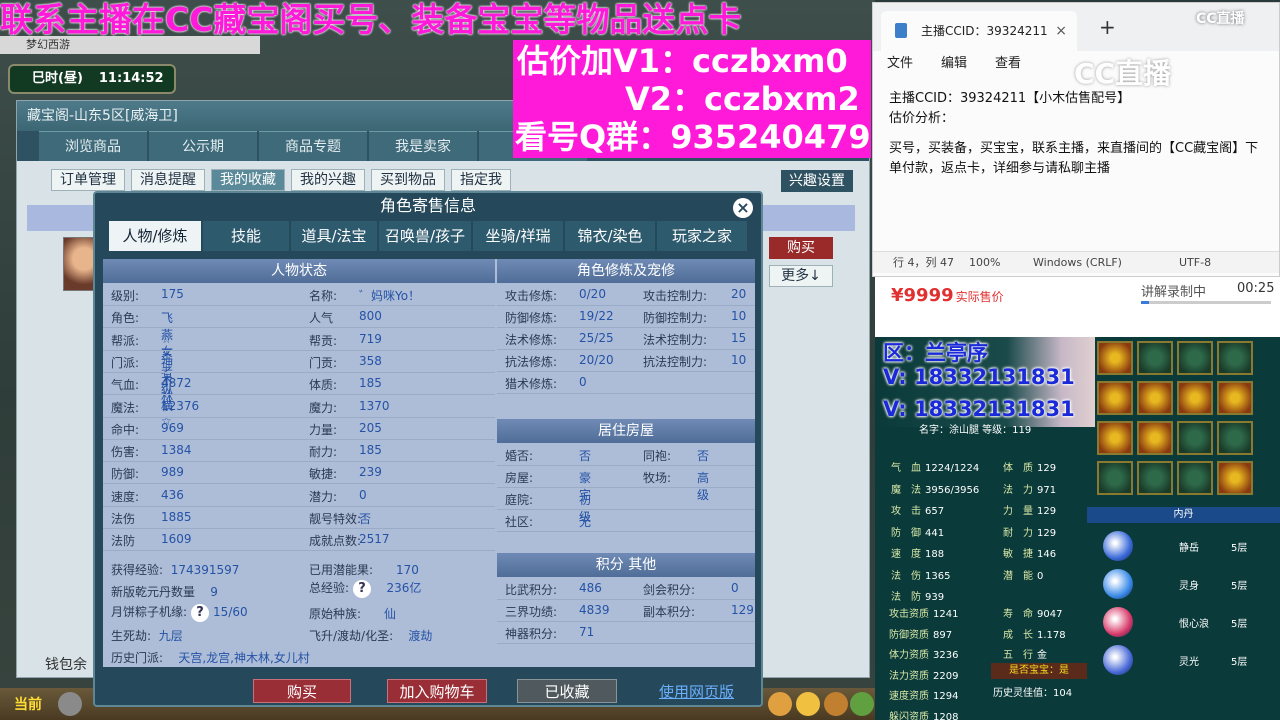  What do you see at coordinates (349, 540) in the screenshot?
I see `status-row-right: 成就点数: 2517` at bounding box center [349, 540].